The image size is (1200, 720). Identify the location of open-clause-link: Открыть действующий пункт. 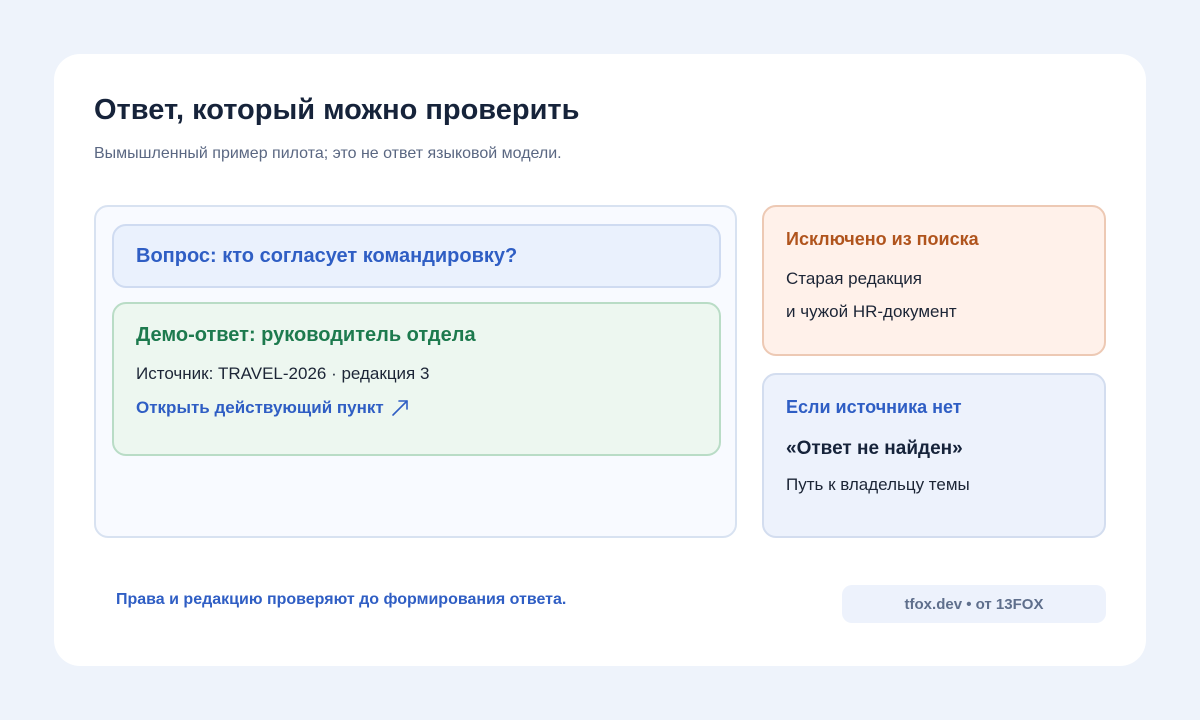
(416, 408).